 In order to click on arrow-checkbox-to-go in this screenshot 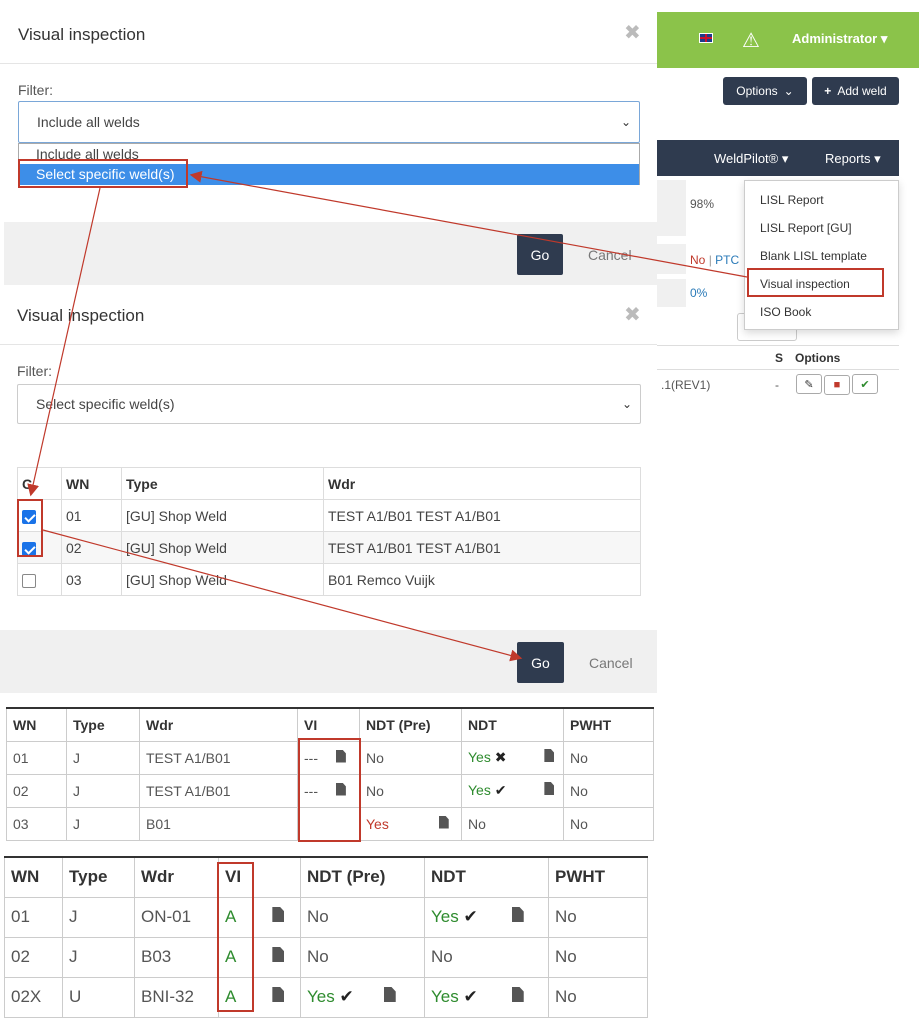, I will do `click(282, 595)`.